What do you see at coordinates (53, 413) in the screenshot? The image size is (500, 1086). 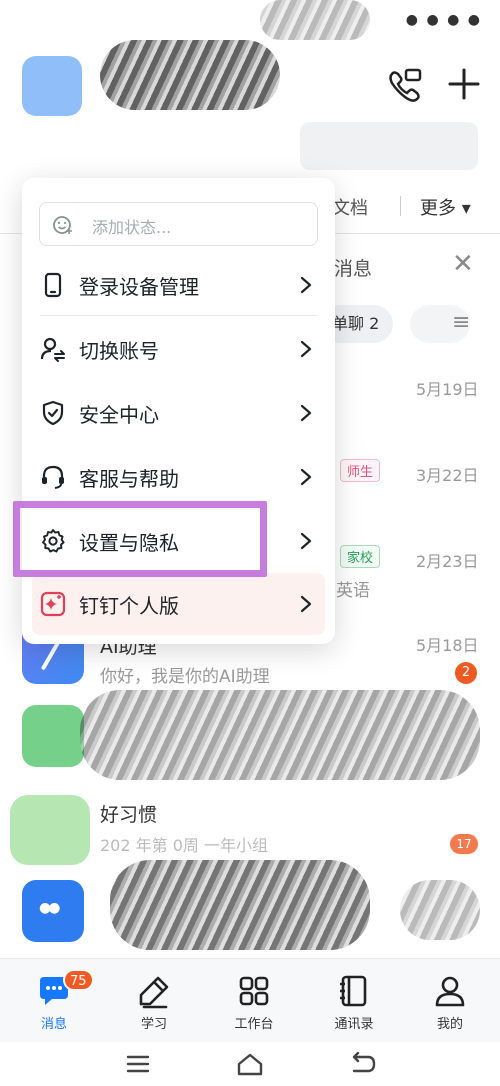 I see `shield-check-icon` at bounding box center [53, 413].